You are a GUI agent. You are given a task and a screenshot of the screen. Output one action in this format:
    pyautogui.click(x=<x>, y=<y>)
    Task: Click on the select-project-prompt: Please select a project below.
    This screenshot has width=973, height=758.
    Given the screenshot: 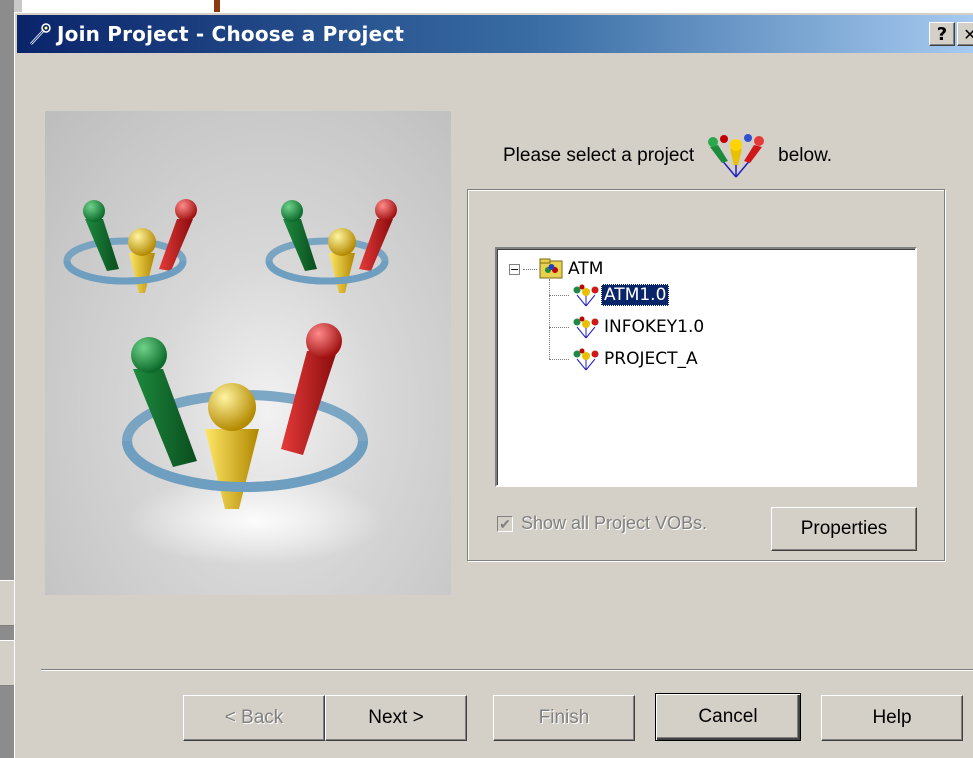 What is the action you would take?
    pyautogui.click(x=703, y=156)
    